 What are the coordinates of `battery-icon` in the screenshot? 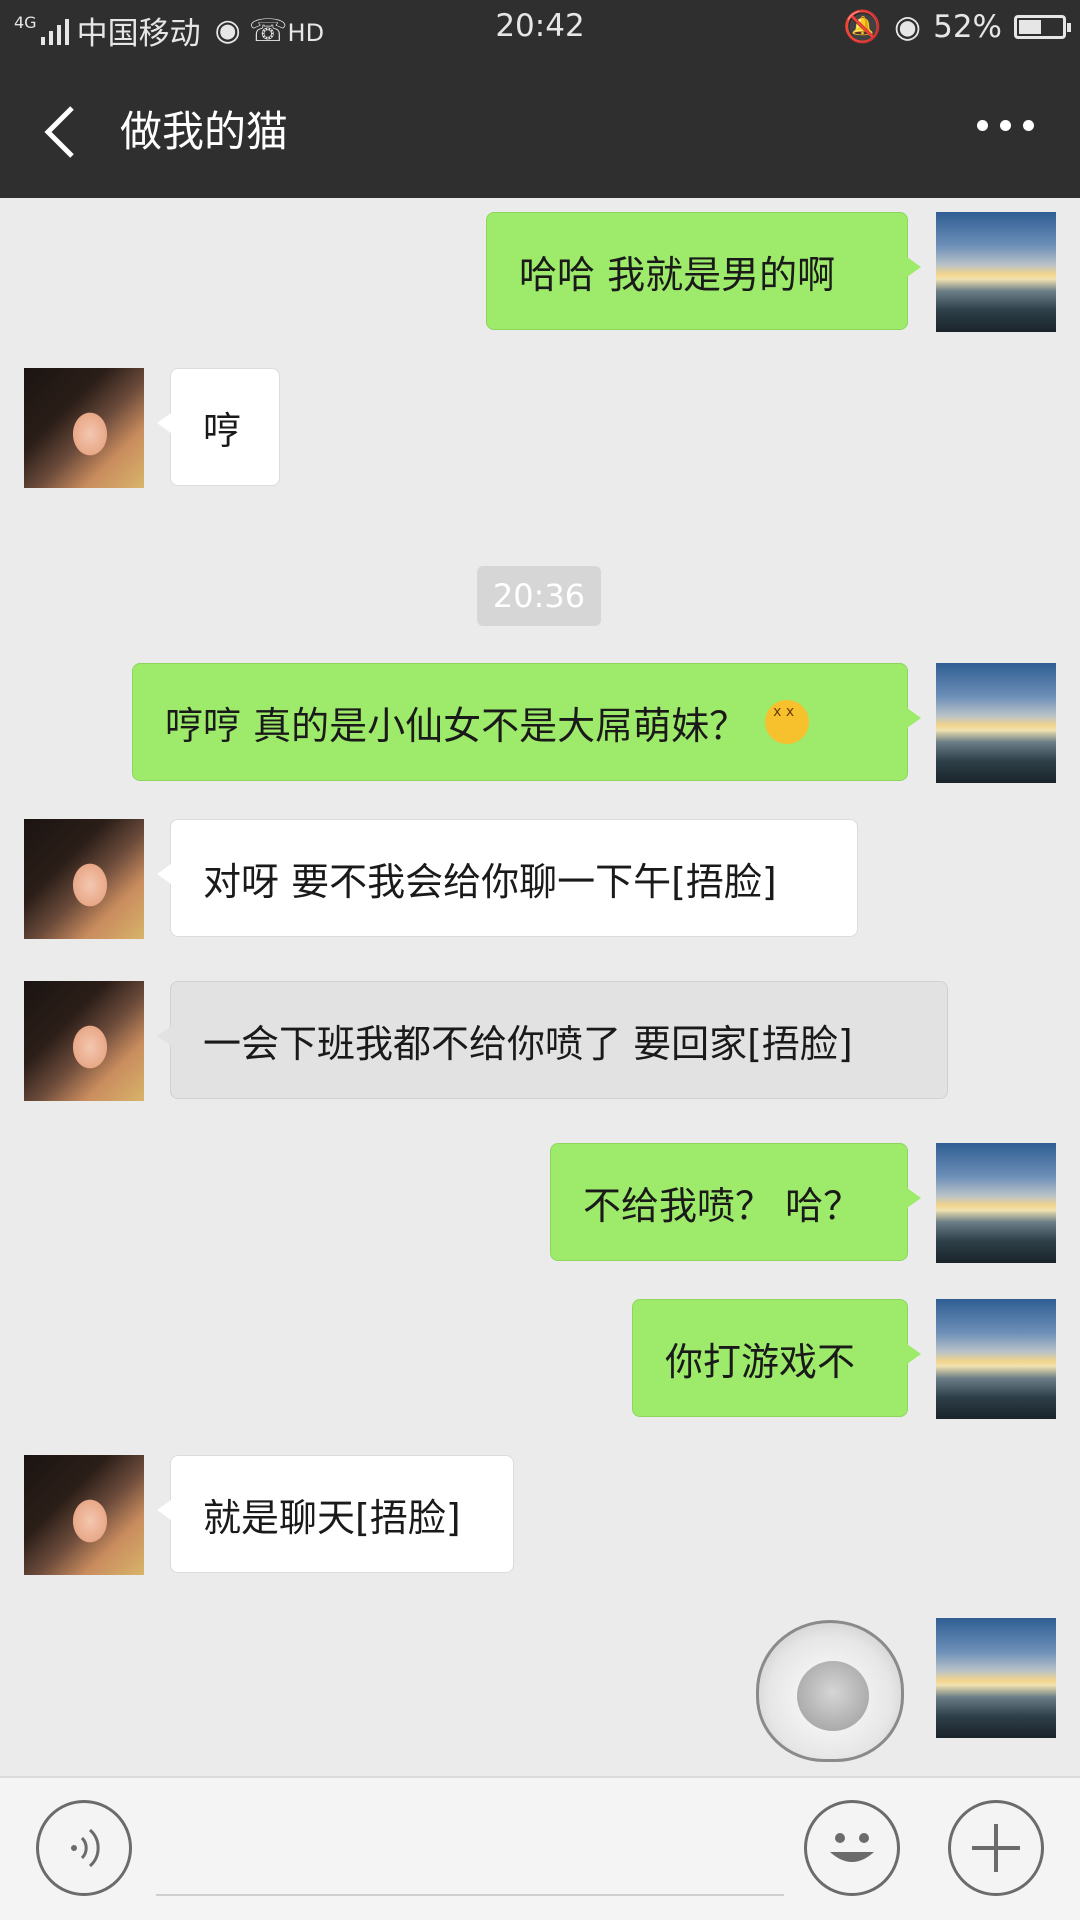 It's located at (1042, 26).